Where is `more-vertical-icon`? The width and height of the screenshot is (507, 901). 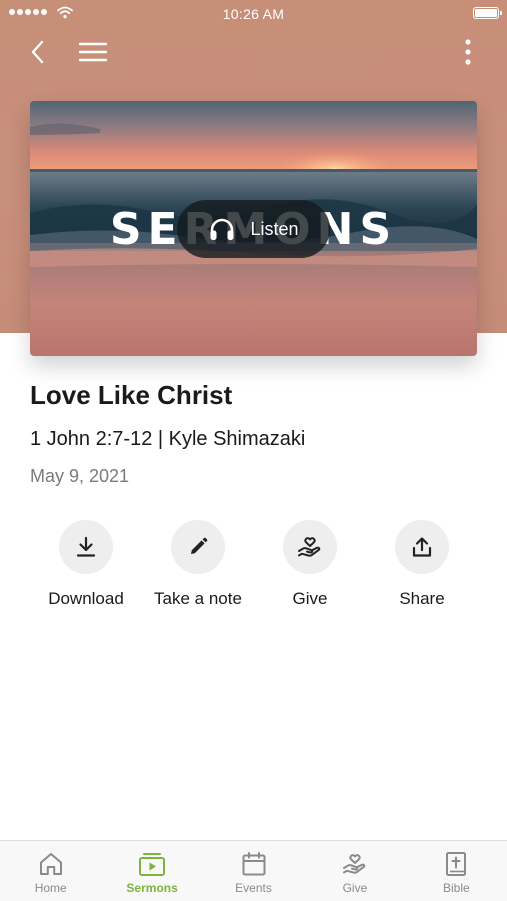 more-vertical-icon is located at coordinates (468, 52).